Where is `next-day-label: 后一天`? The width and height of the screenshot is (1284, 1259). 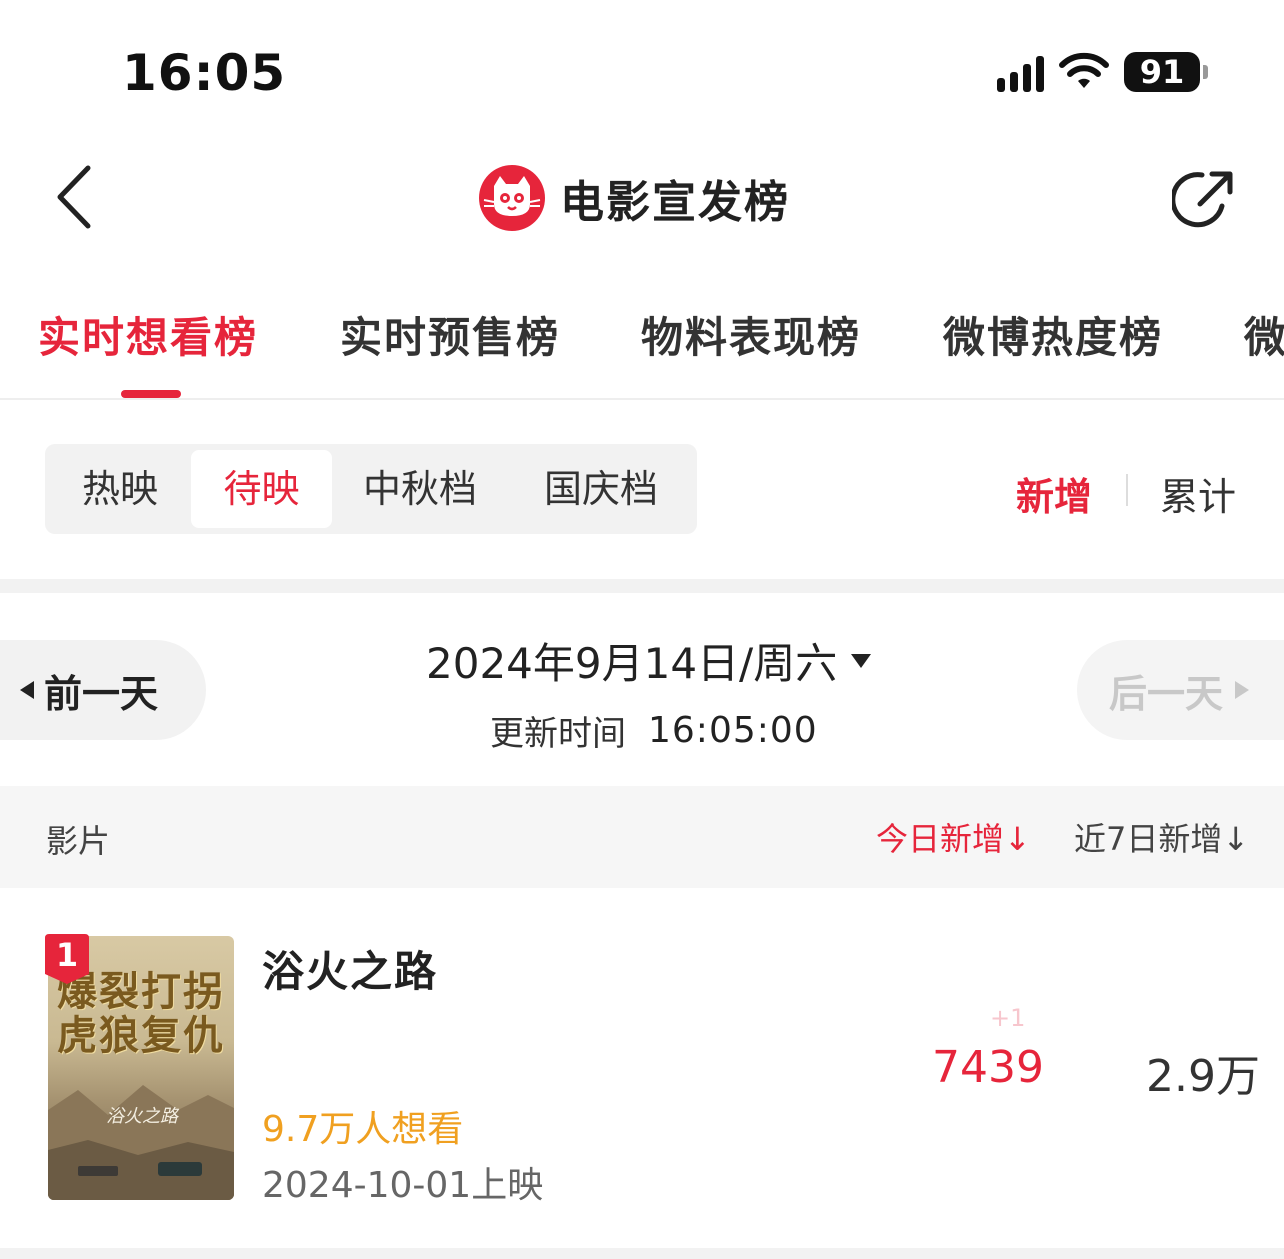 next-day-label: 后一天 is located at coordinates (1166, 693).